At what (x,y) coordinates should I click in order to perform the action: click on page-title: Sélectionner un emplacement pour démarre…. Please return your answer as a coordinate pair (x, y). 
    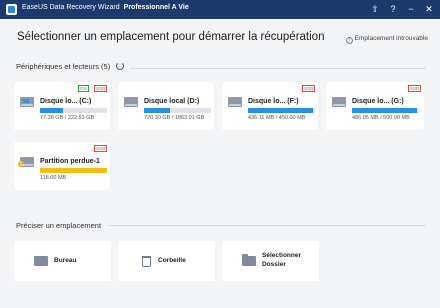
    Looking at the image, I should click on (171, 37).